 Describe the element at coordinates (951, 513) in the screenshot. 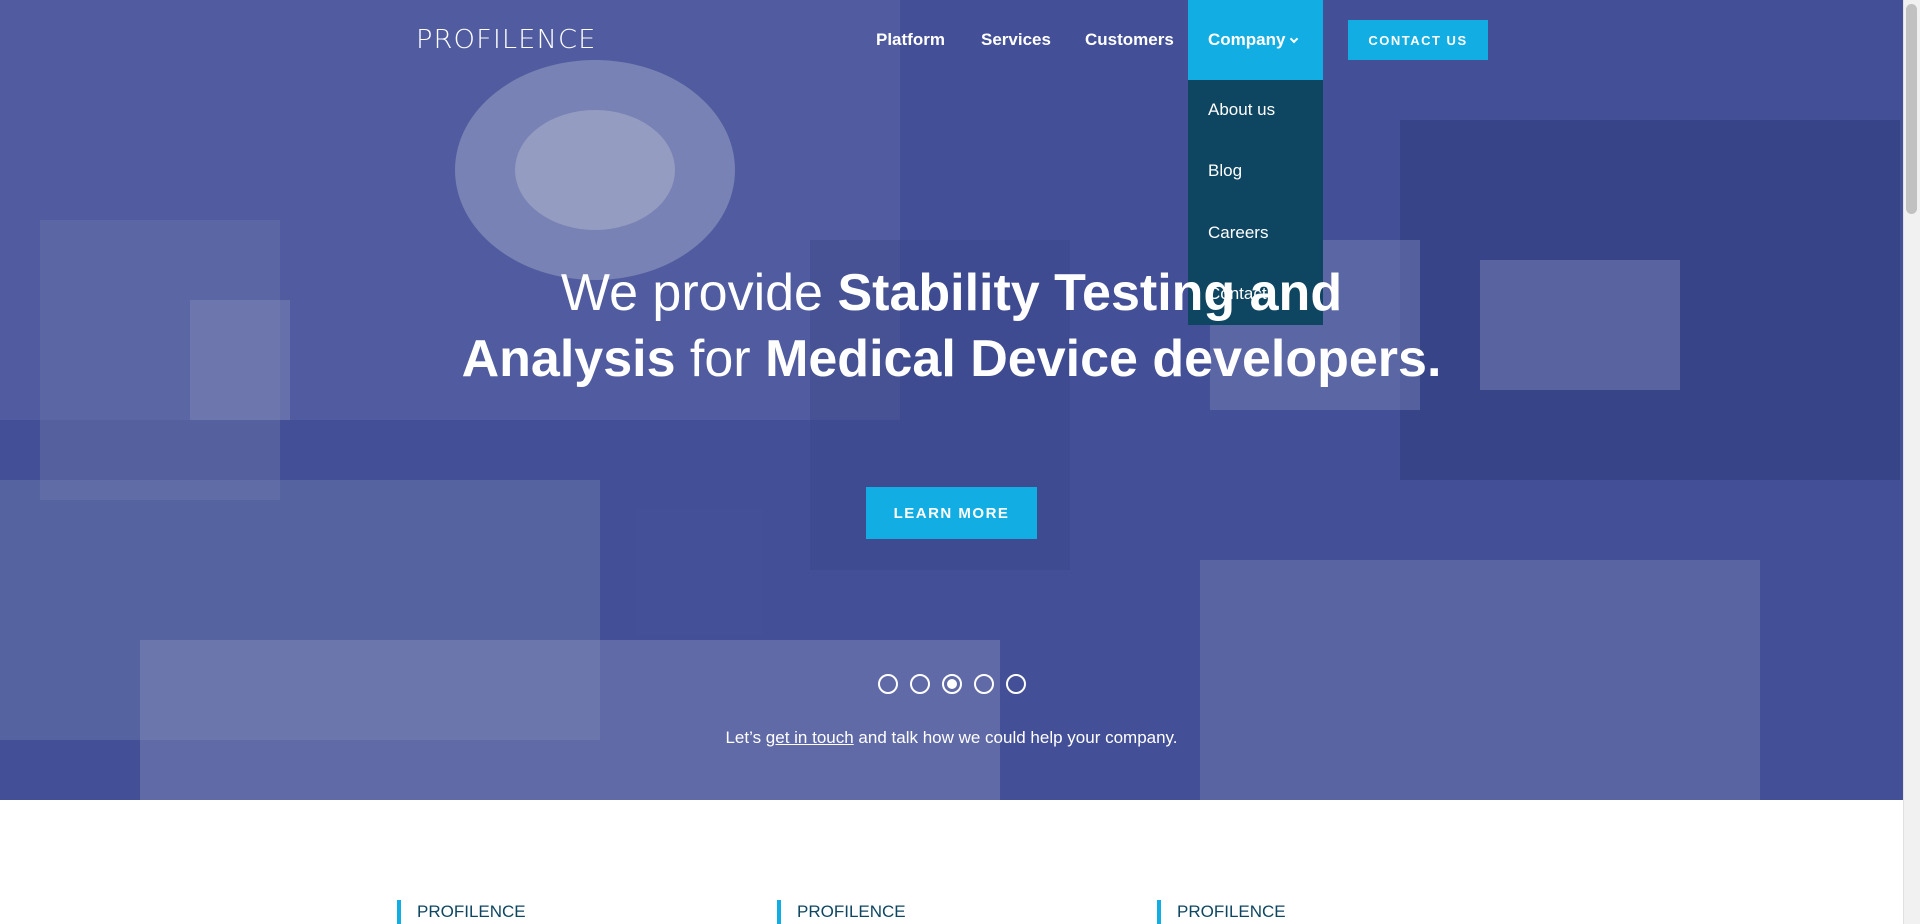

I see `learn-more-button: LEARN MORE` at that location.